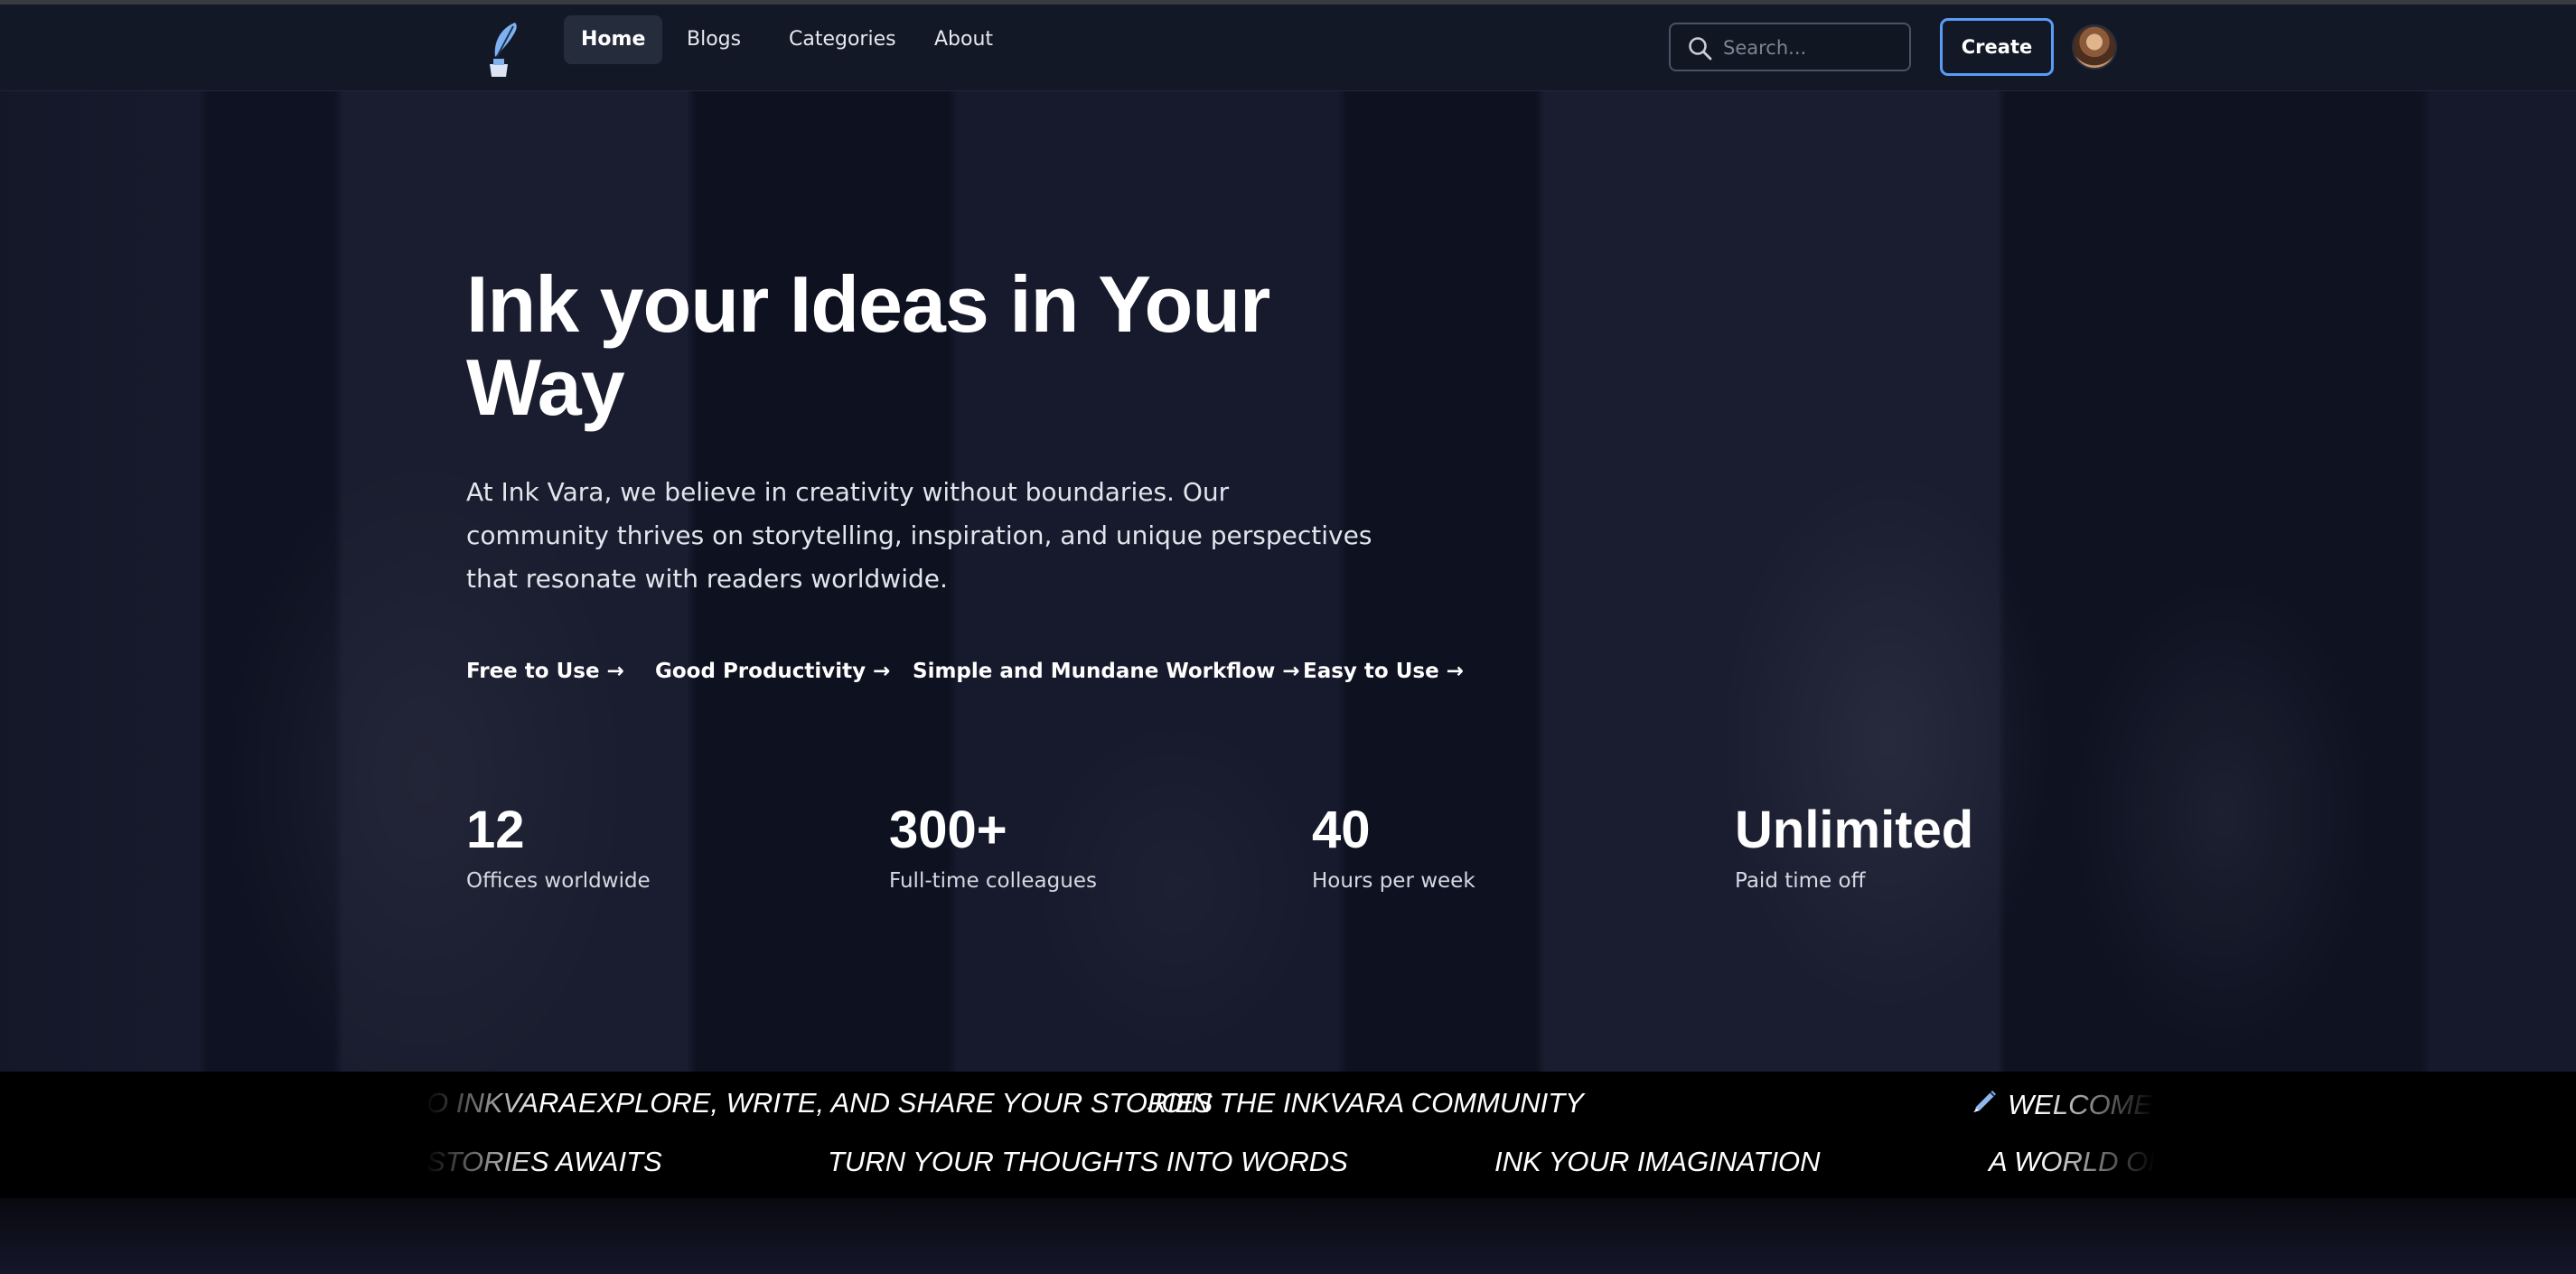  What do you see at coordinates (483, 1135) in the screenshot?
I see `marquee-fade-left` at bounding box center [483, 1135].